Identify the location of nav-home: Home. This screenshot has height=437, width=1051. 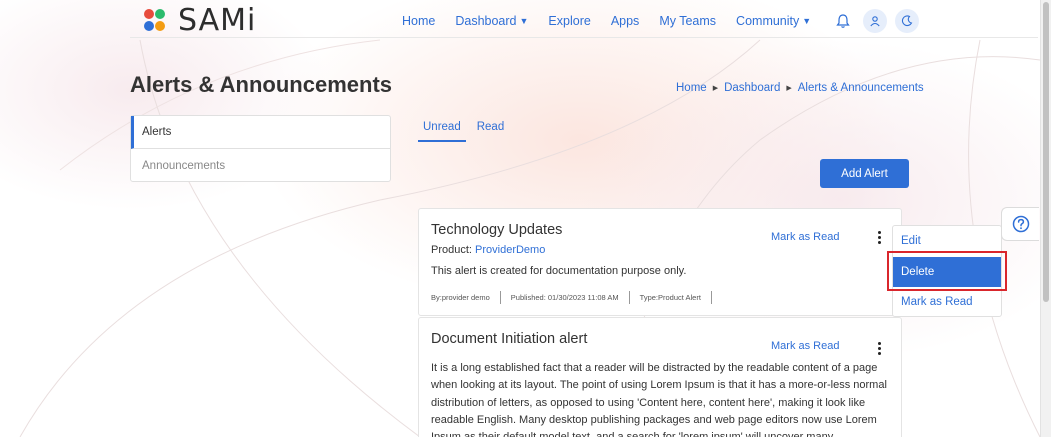
(418, 21).